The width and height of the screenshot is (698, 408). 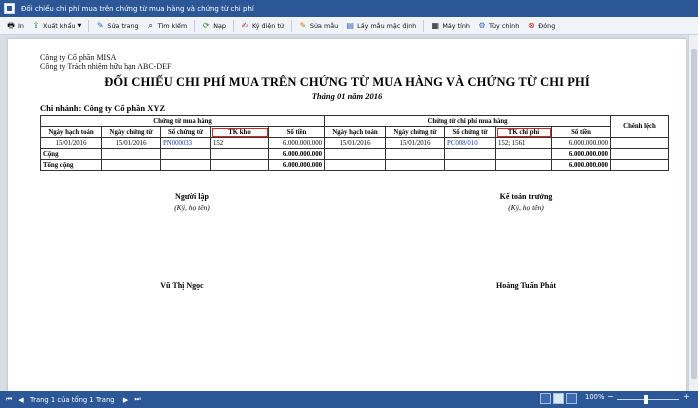 I want to click on template-edit-icon: ✎, so click(x=303, y=25).